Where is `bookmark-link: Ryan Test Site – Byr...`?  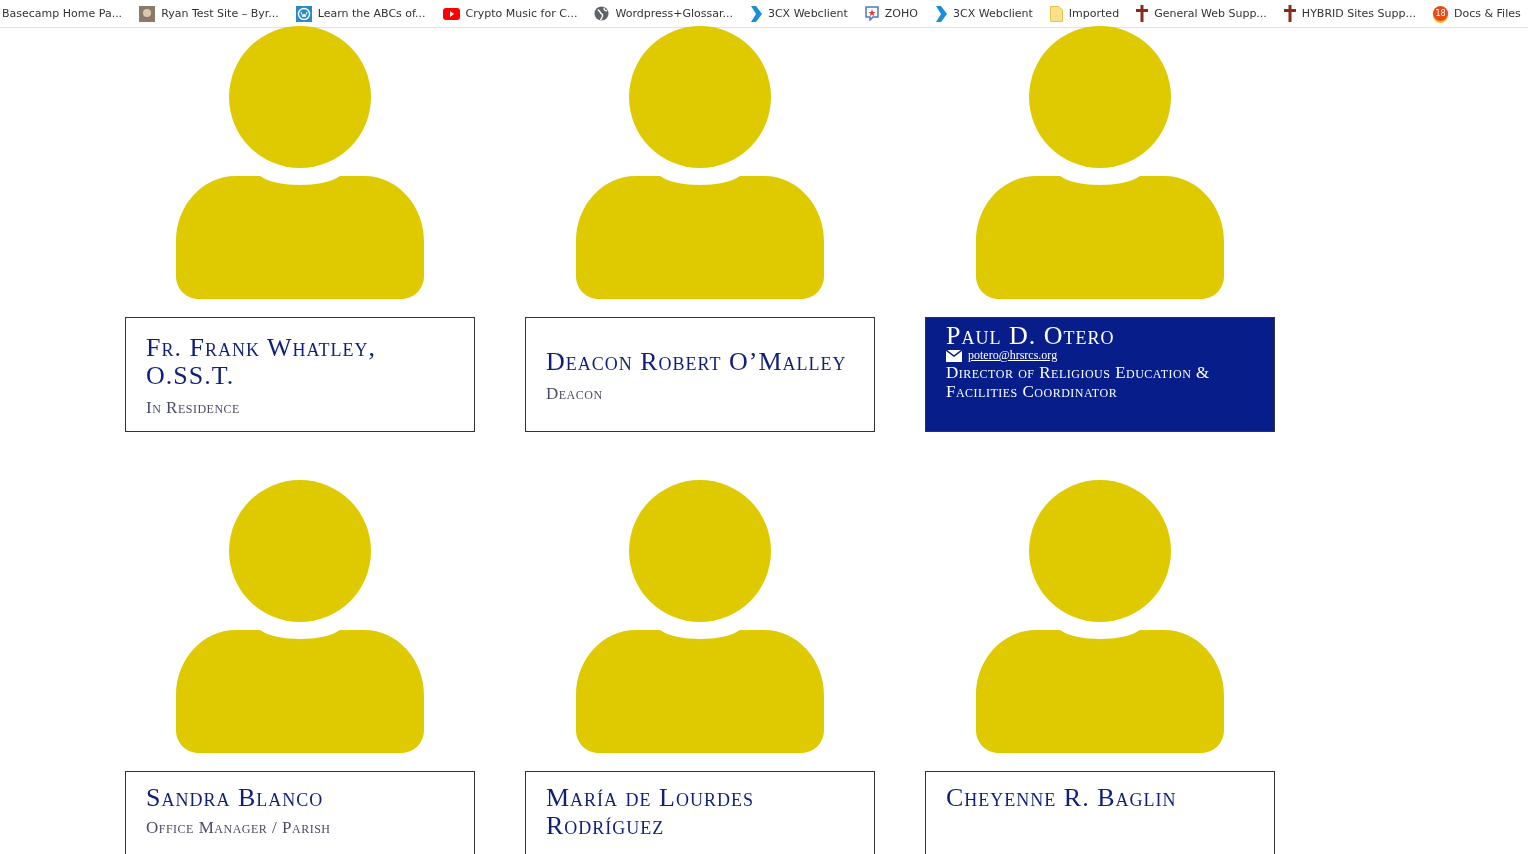
bookmark-link: Ryan Test Site – Byr... is located at coordinates (209, 13).